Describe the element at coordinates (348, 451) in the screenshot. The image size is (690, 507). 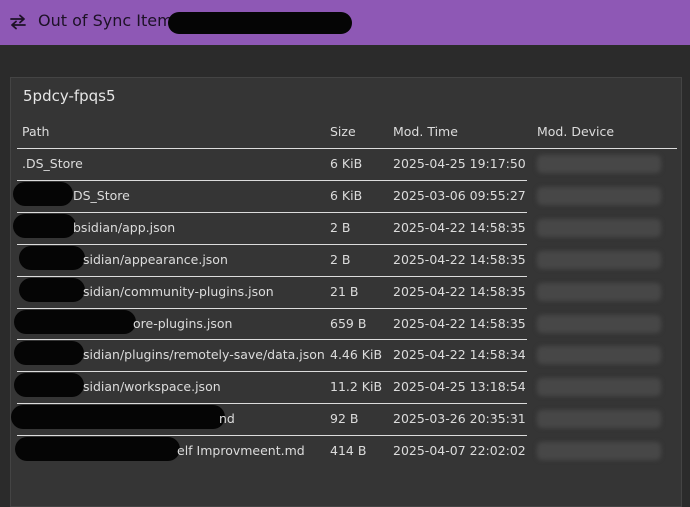
I see `size-cell: 414 B` at that location.